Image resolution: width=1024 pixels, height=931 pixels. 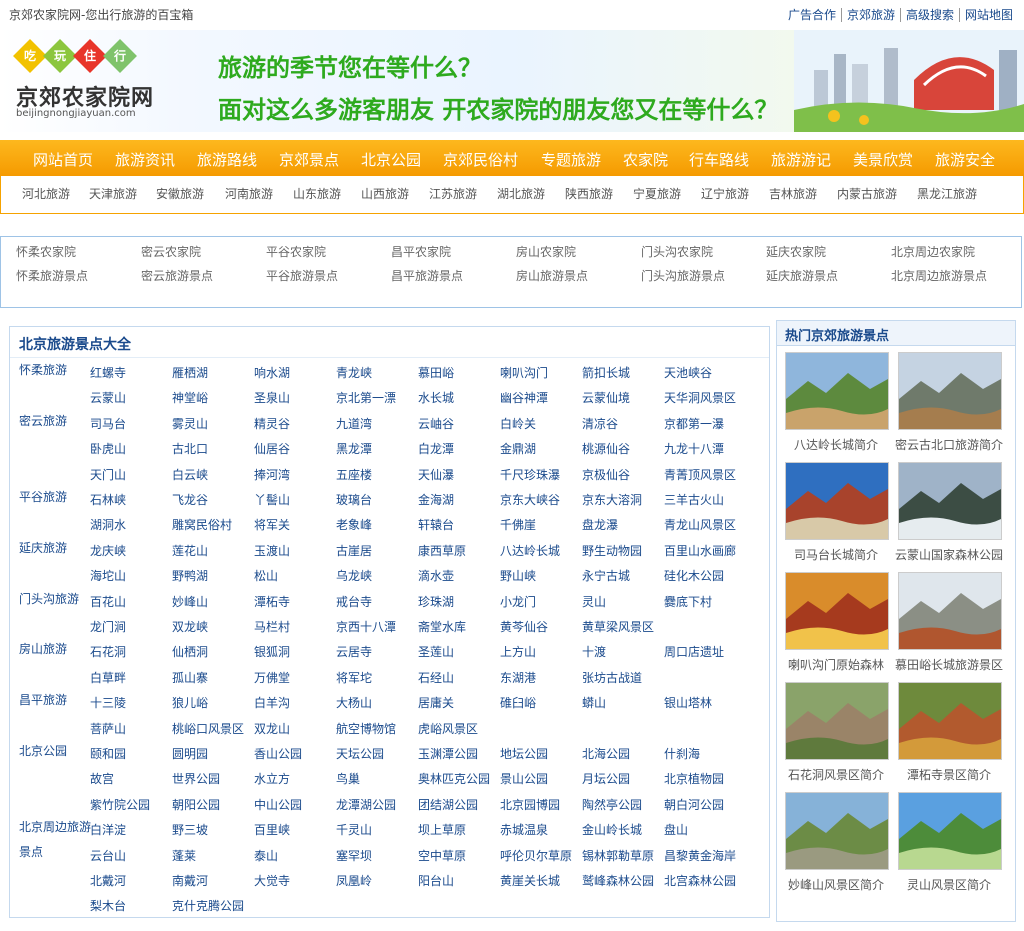 I want to click on scenic-spot-link: 马栏村, so click(x=272, y=626).